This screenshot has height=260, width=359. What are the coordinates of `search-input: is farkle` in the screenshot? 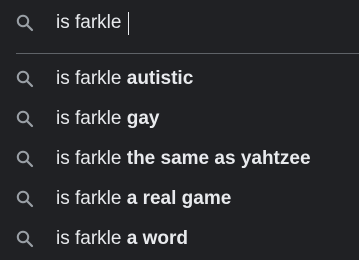 It's located at (92, 23).